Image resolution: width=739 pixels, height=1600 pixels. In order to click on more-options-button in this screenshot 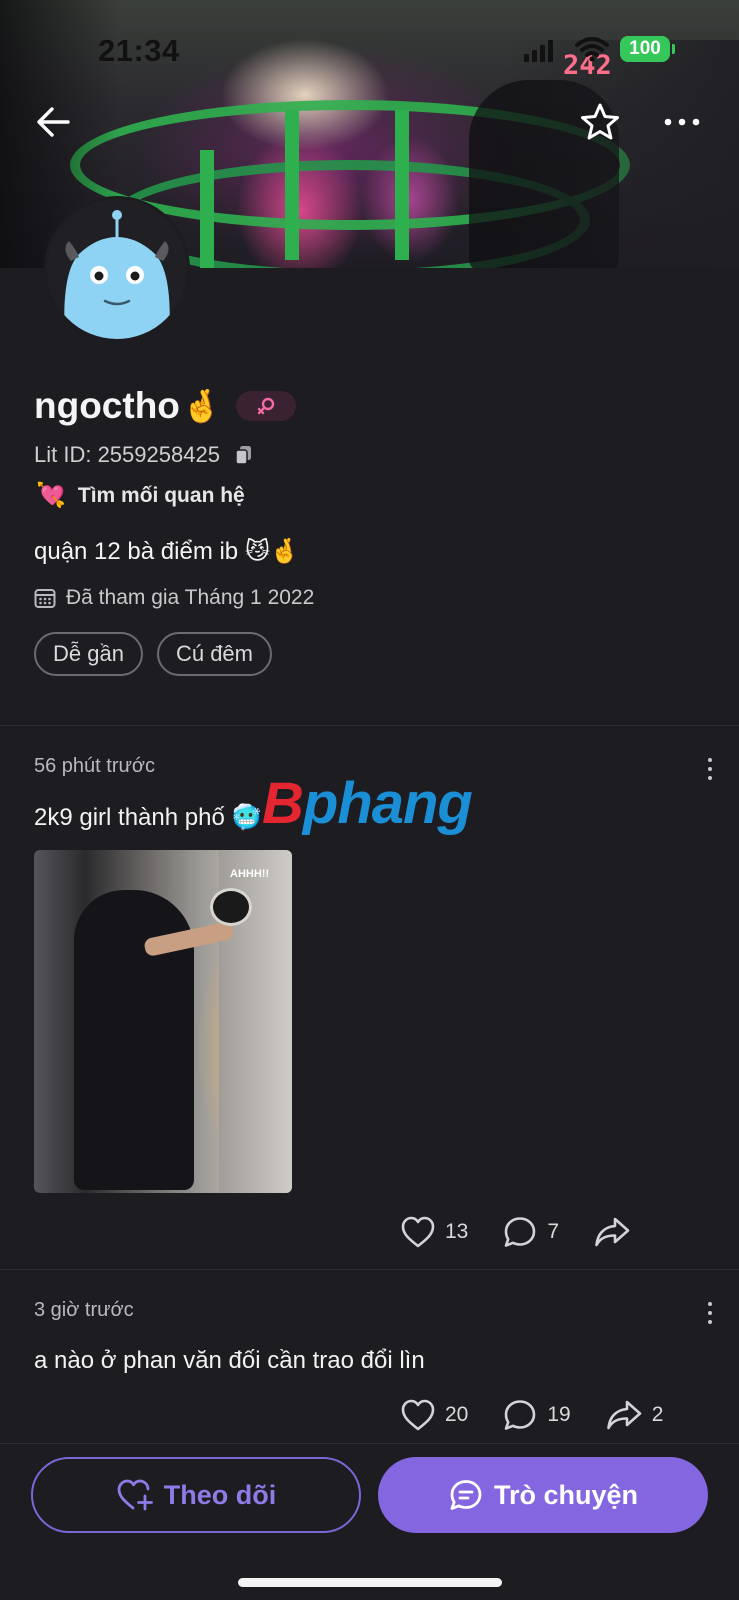, I will do `click(682, 122)`.